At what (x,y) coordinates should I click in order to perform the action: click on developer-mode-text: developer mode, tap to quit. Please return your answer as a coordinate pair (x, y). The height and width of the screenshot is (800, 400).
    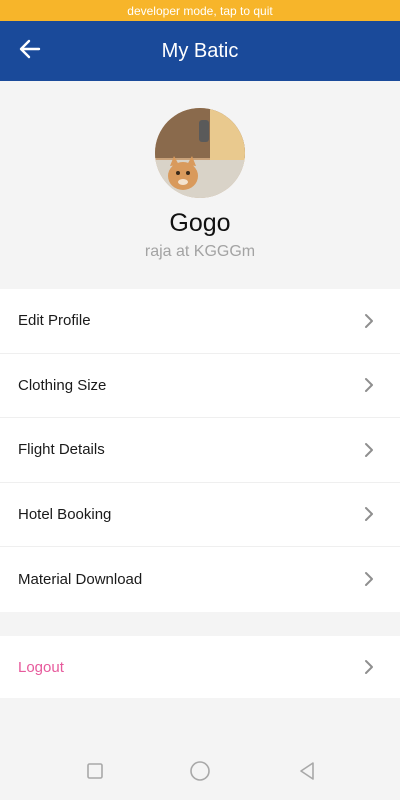
    Looking at the image, I should click on (200, 10).